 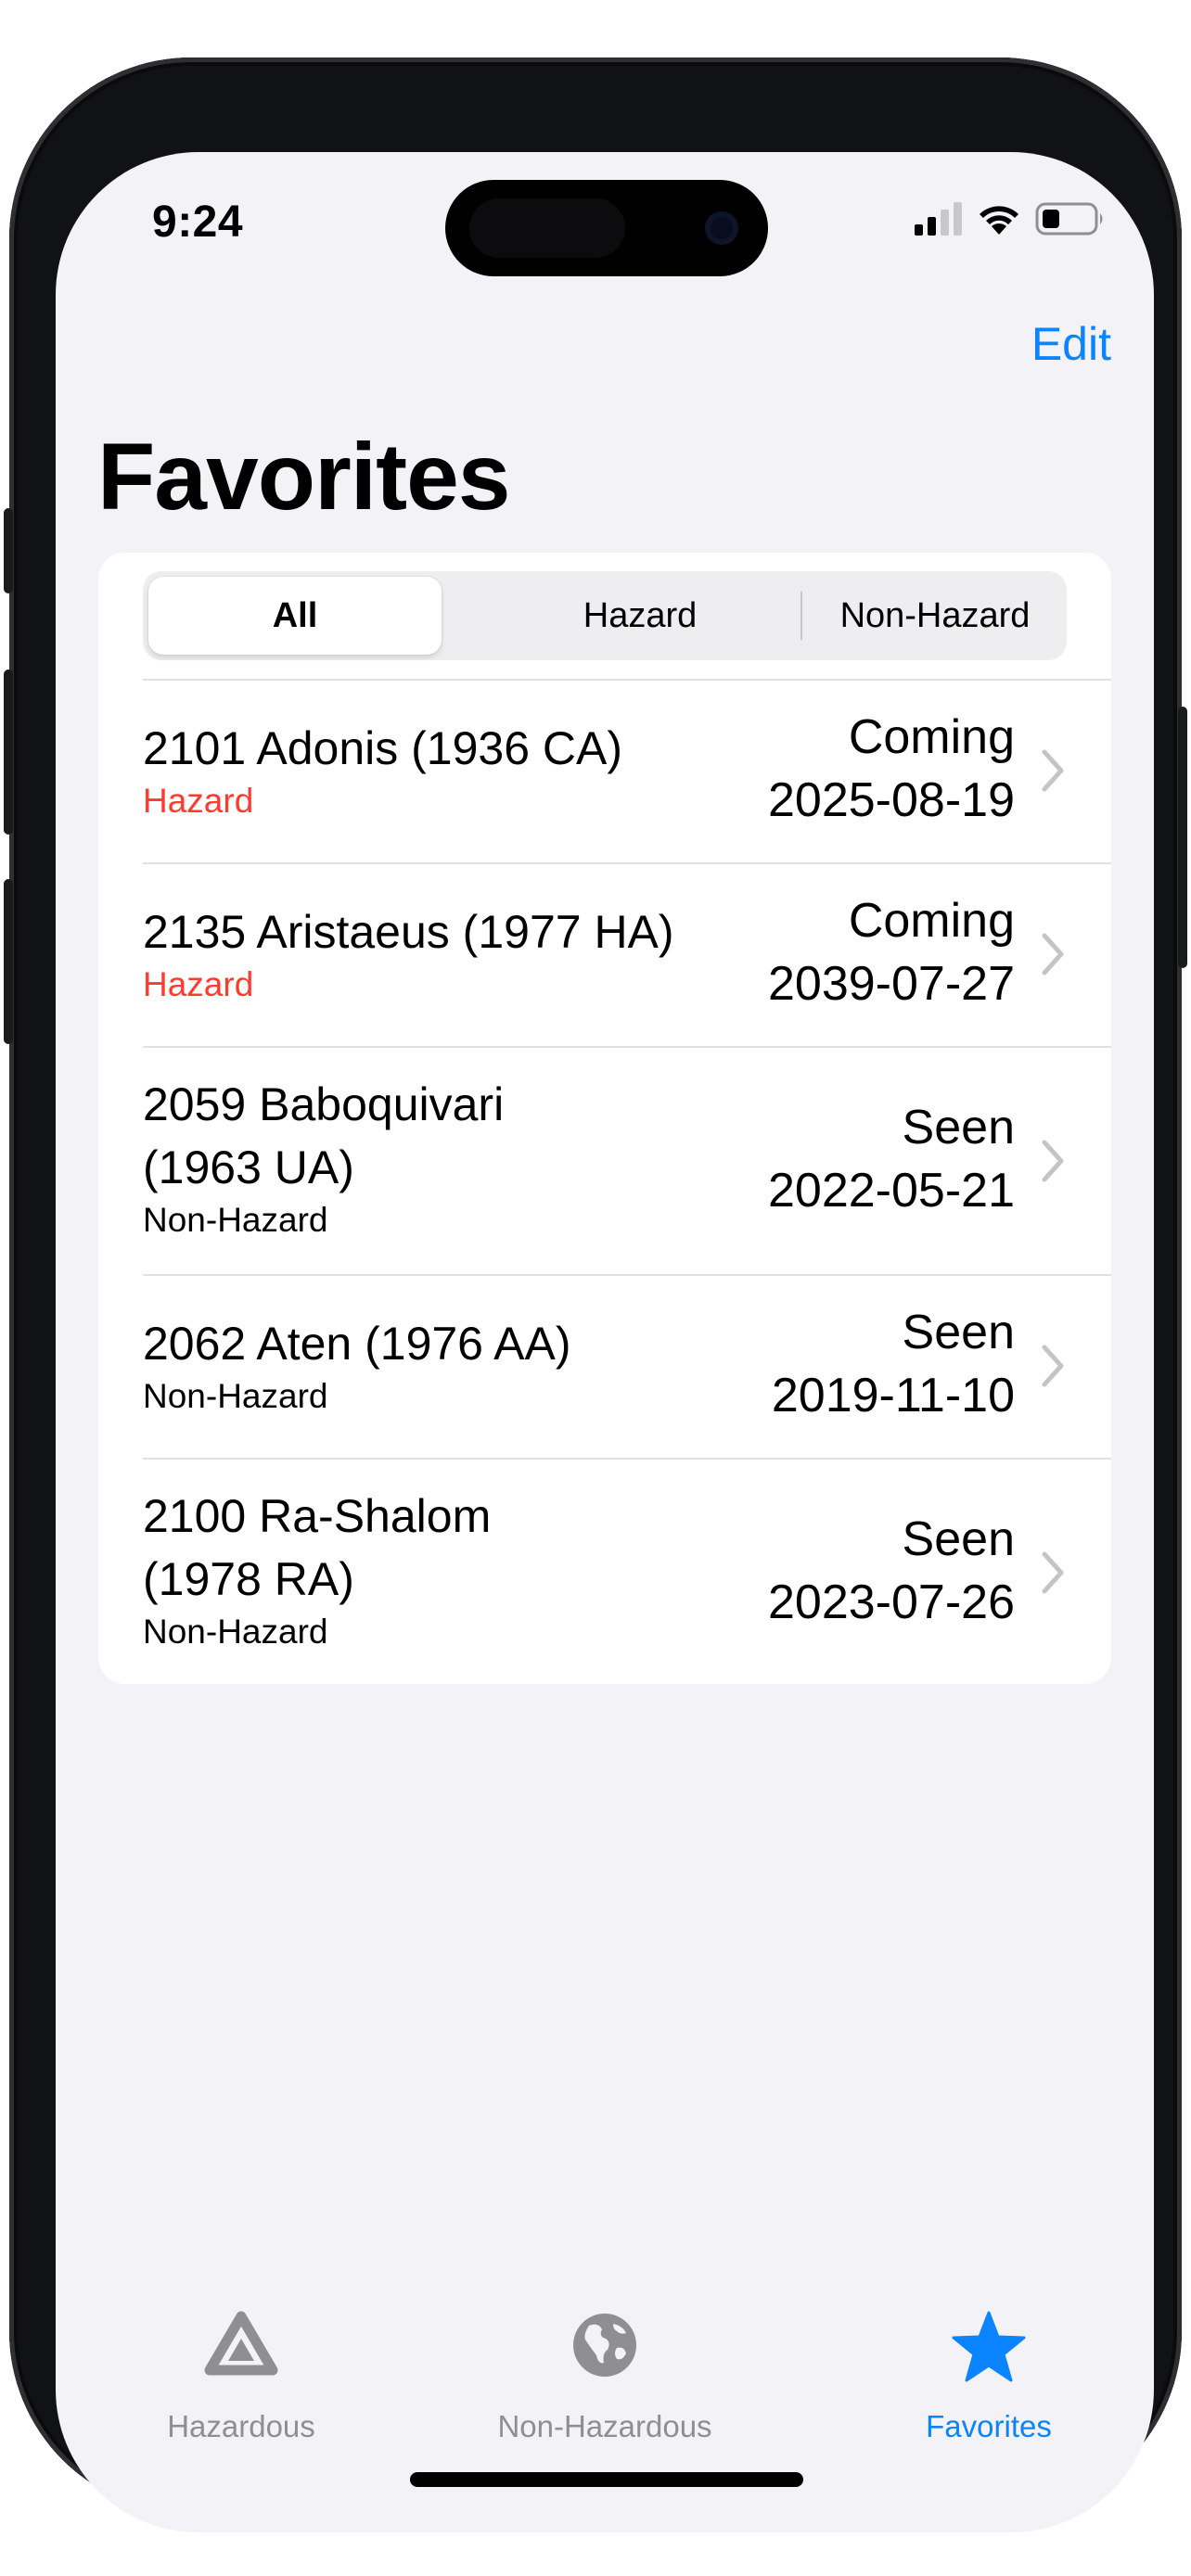 What do you see at coordinates (383, 748) in the screenshot?
I see `asteroid-name: 2101 Adonis (1936 CA)` at bounding box center [383, 748].